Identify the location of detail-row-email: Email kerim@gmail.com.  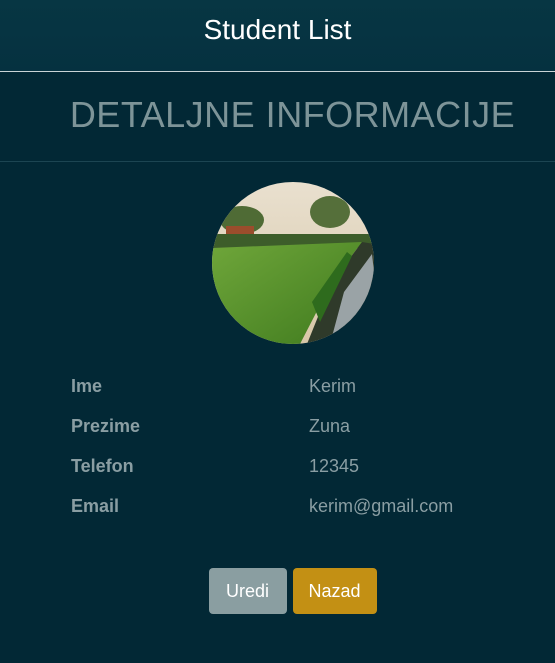
(277, 506).